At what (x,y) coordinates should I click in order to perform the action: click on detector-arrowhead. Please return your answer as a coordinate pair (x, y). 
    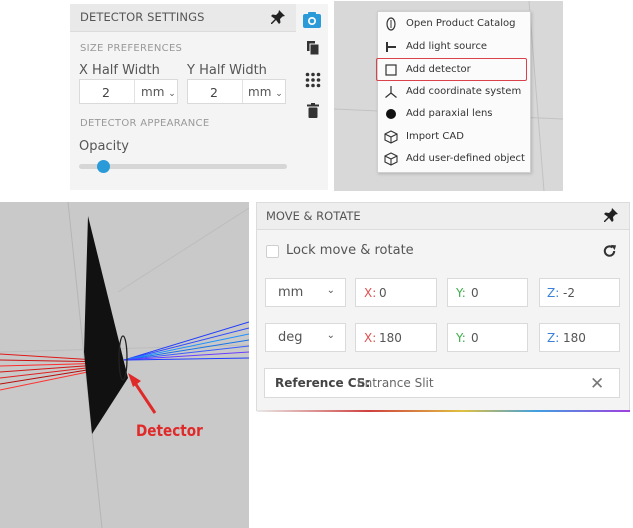
    Looking at the image, I should click on (134, 380).